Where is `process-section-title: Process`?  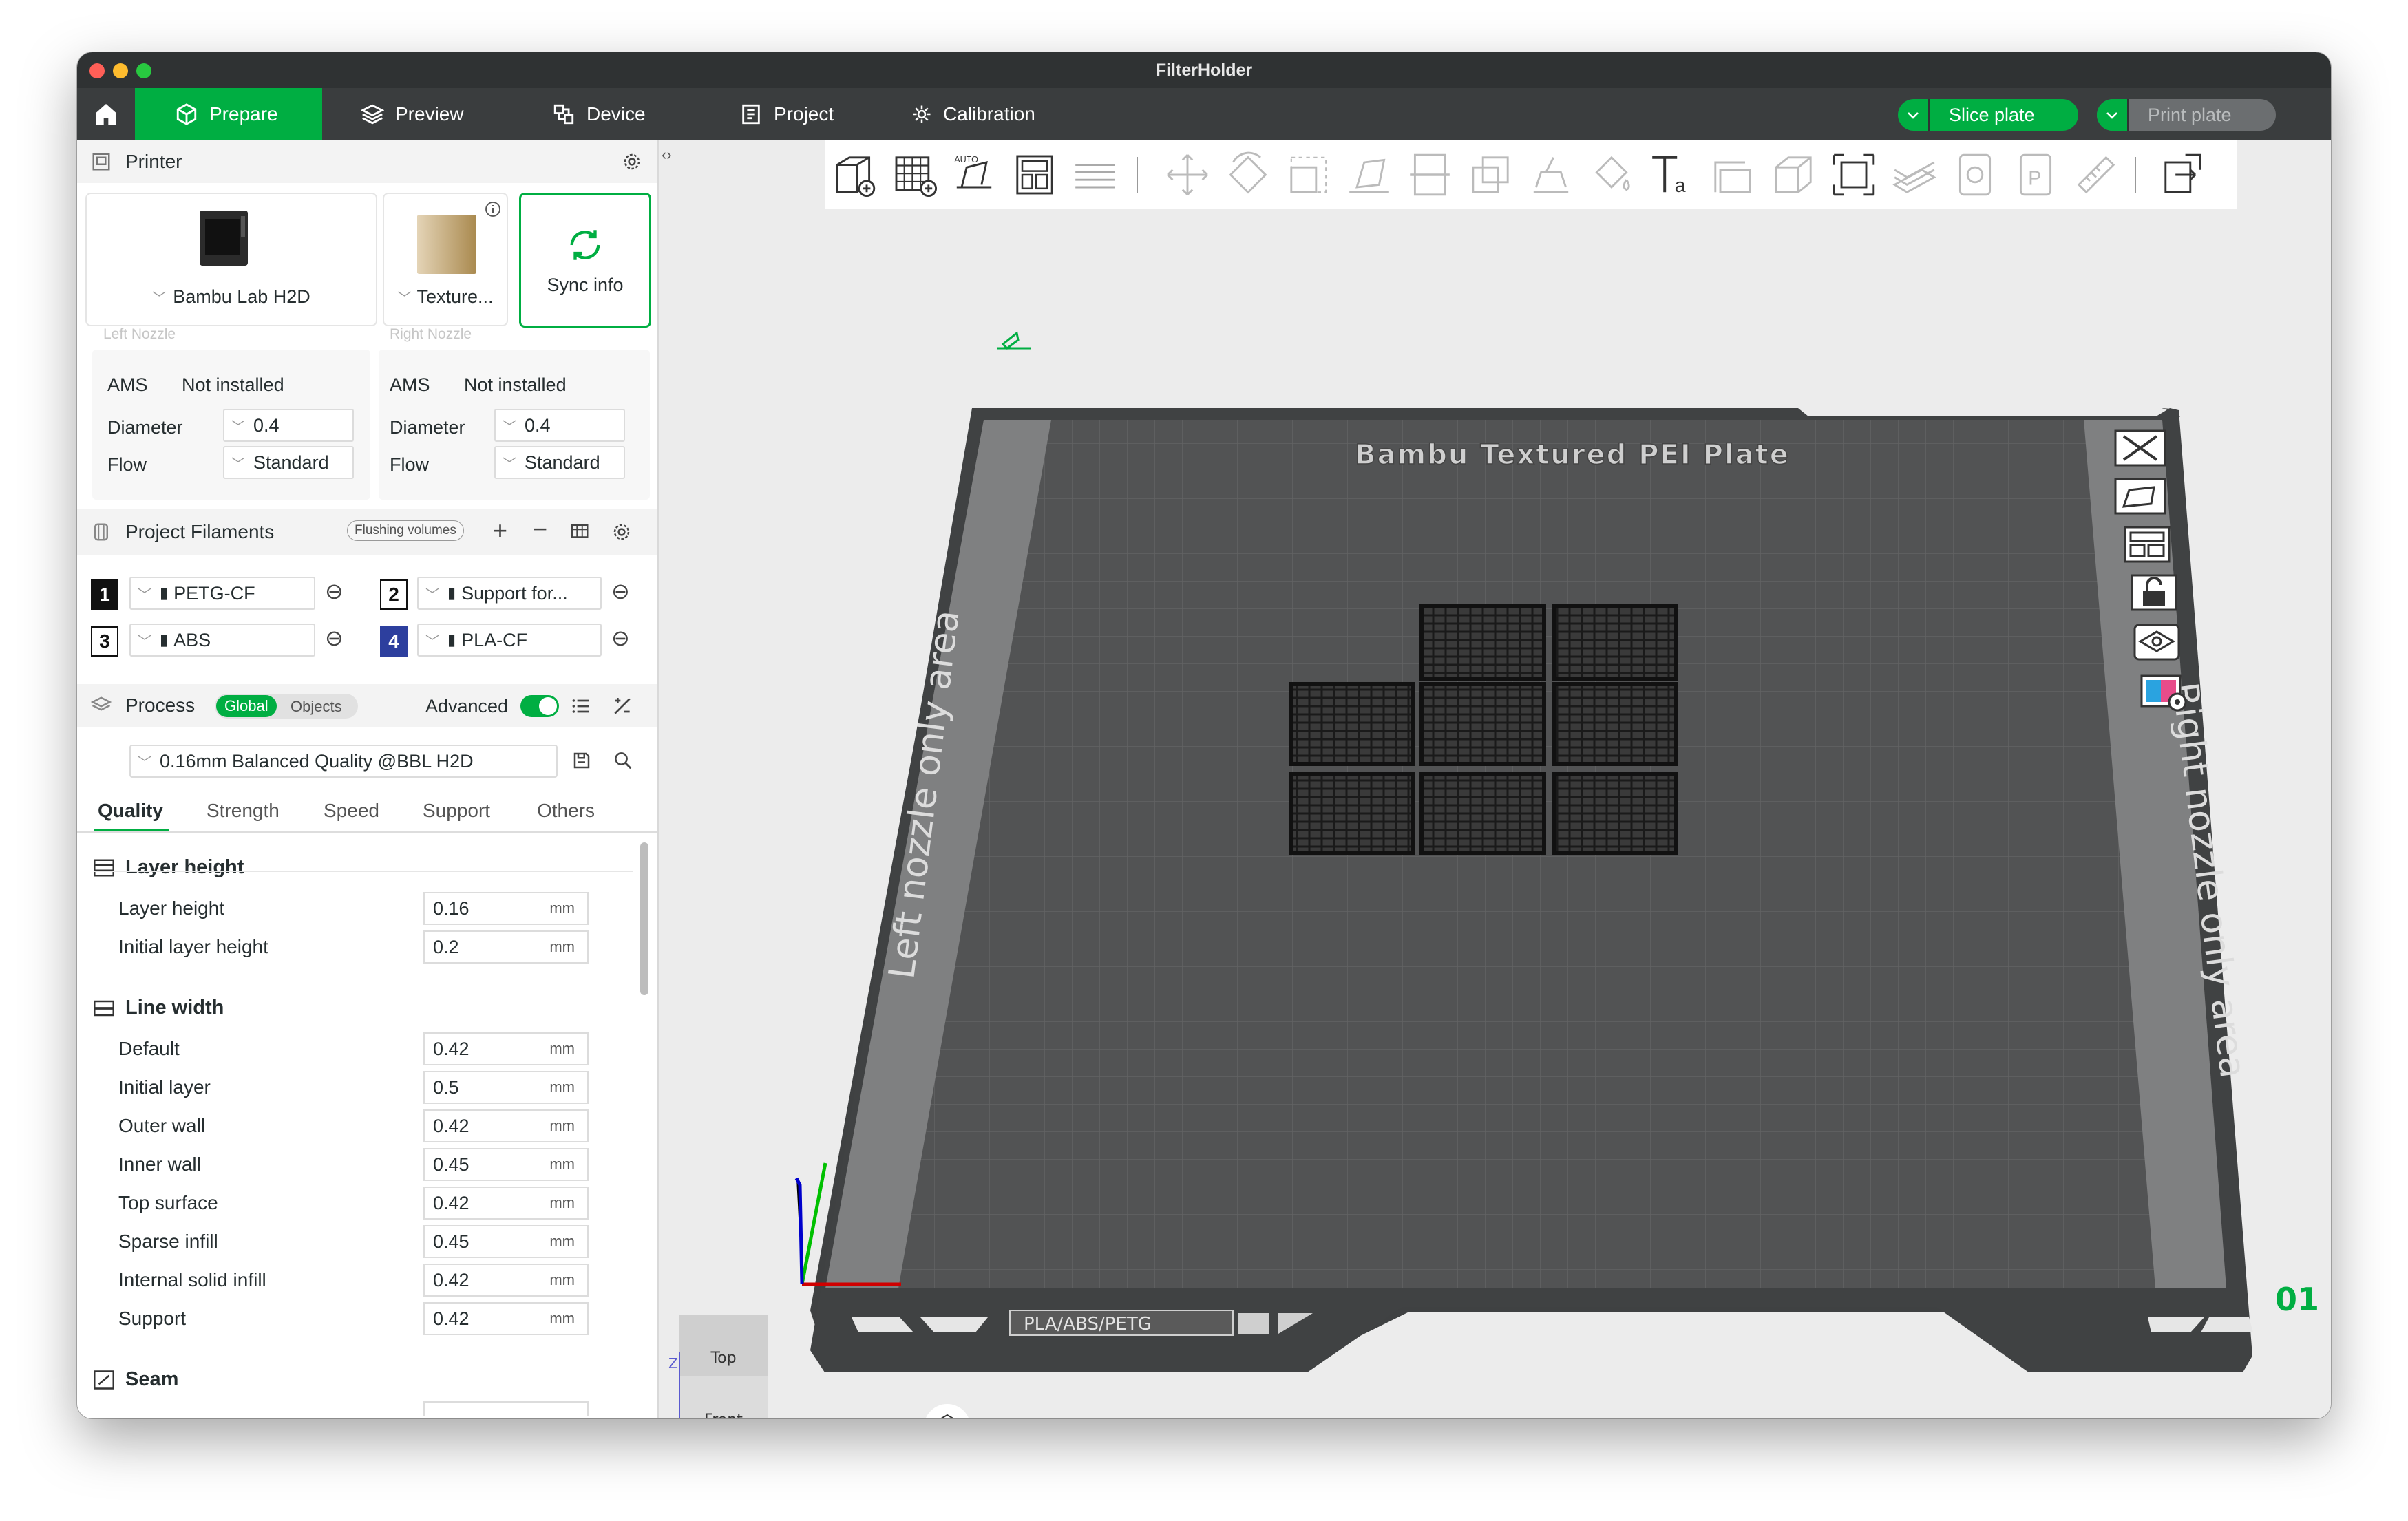
process-section-title: Process is located at coordinates (161, 705).